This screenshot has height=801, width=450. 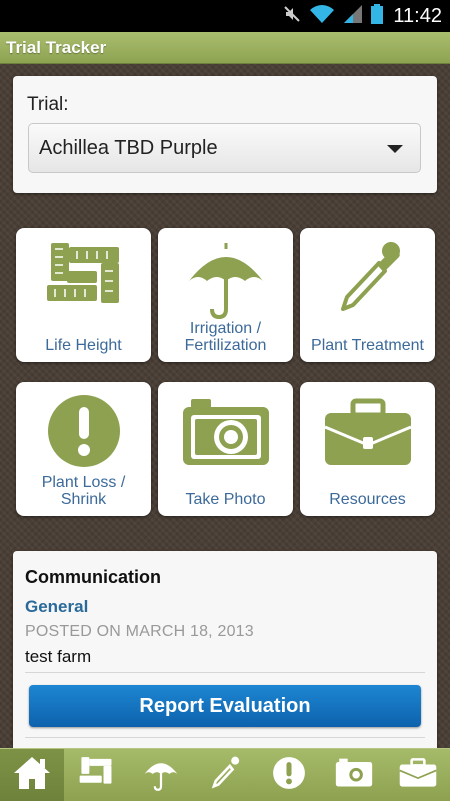 I want to click on battery-icon, so click(x=377, y=16).